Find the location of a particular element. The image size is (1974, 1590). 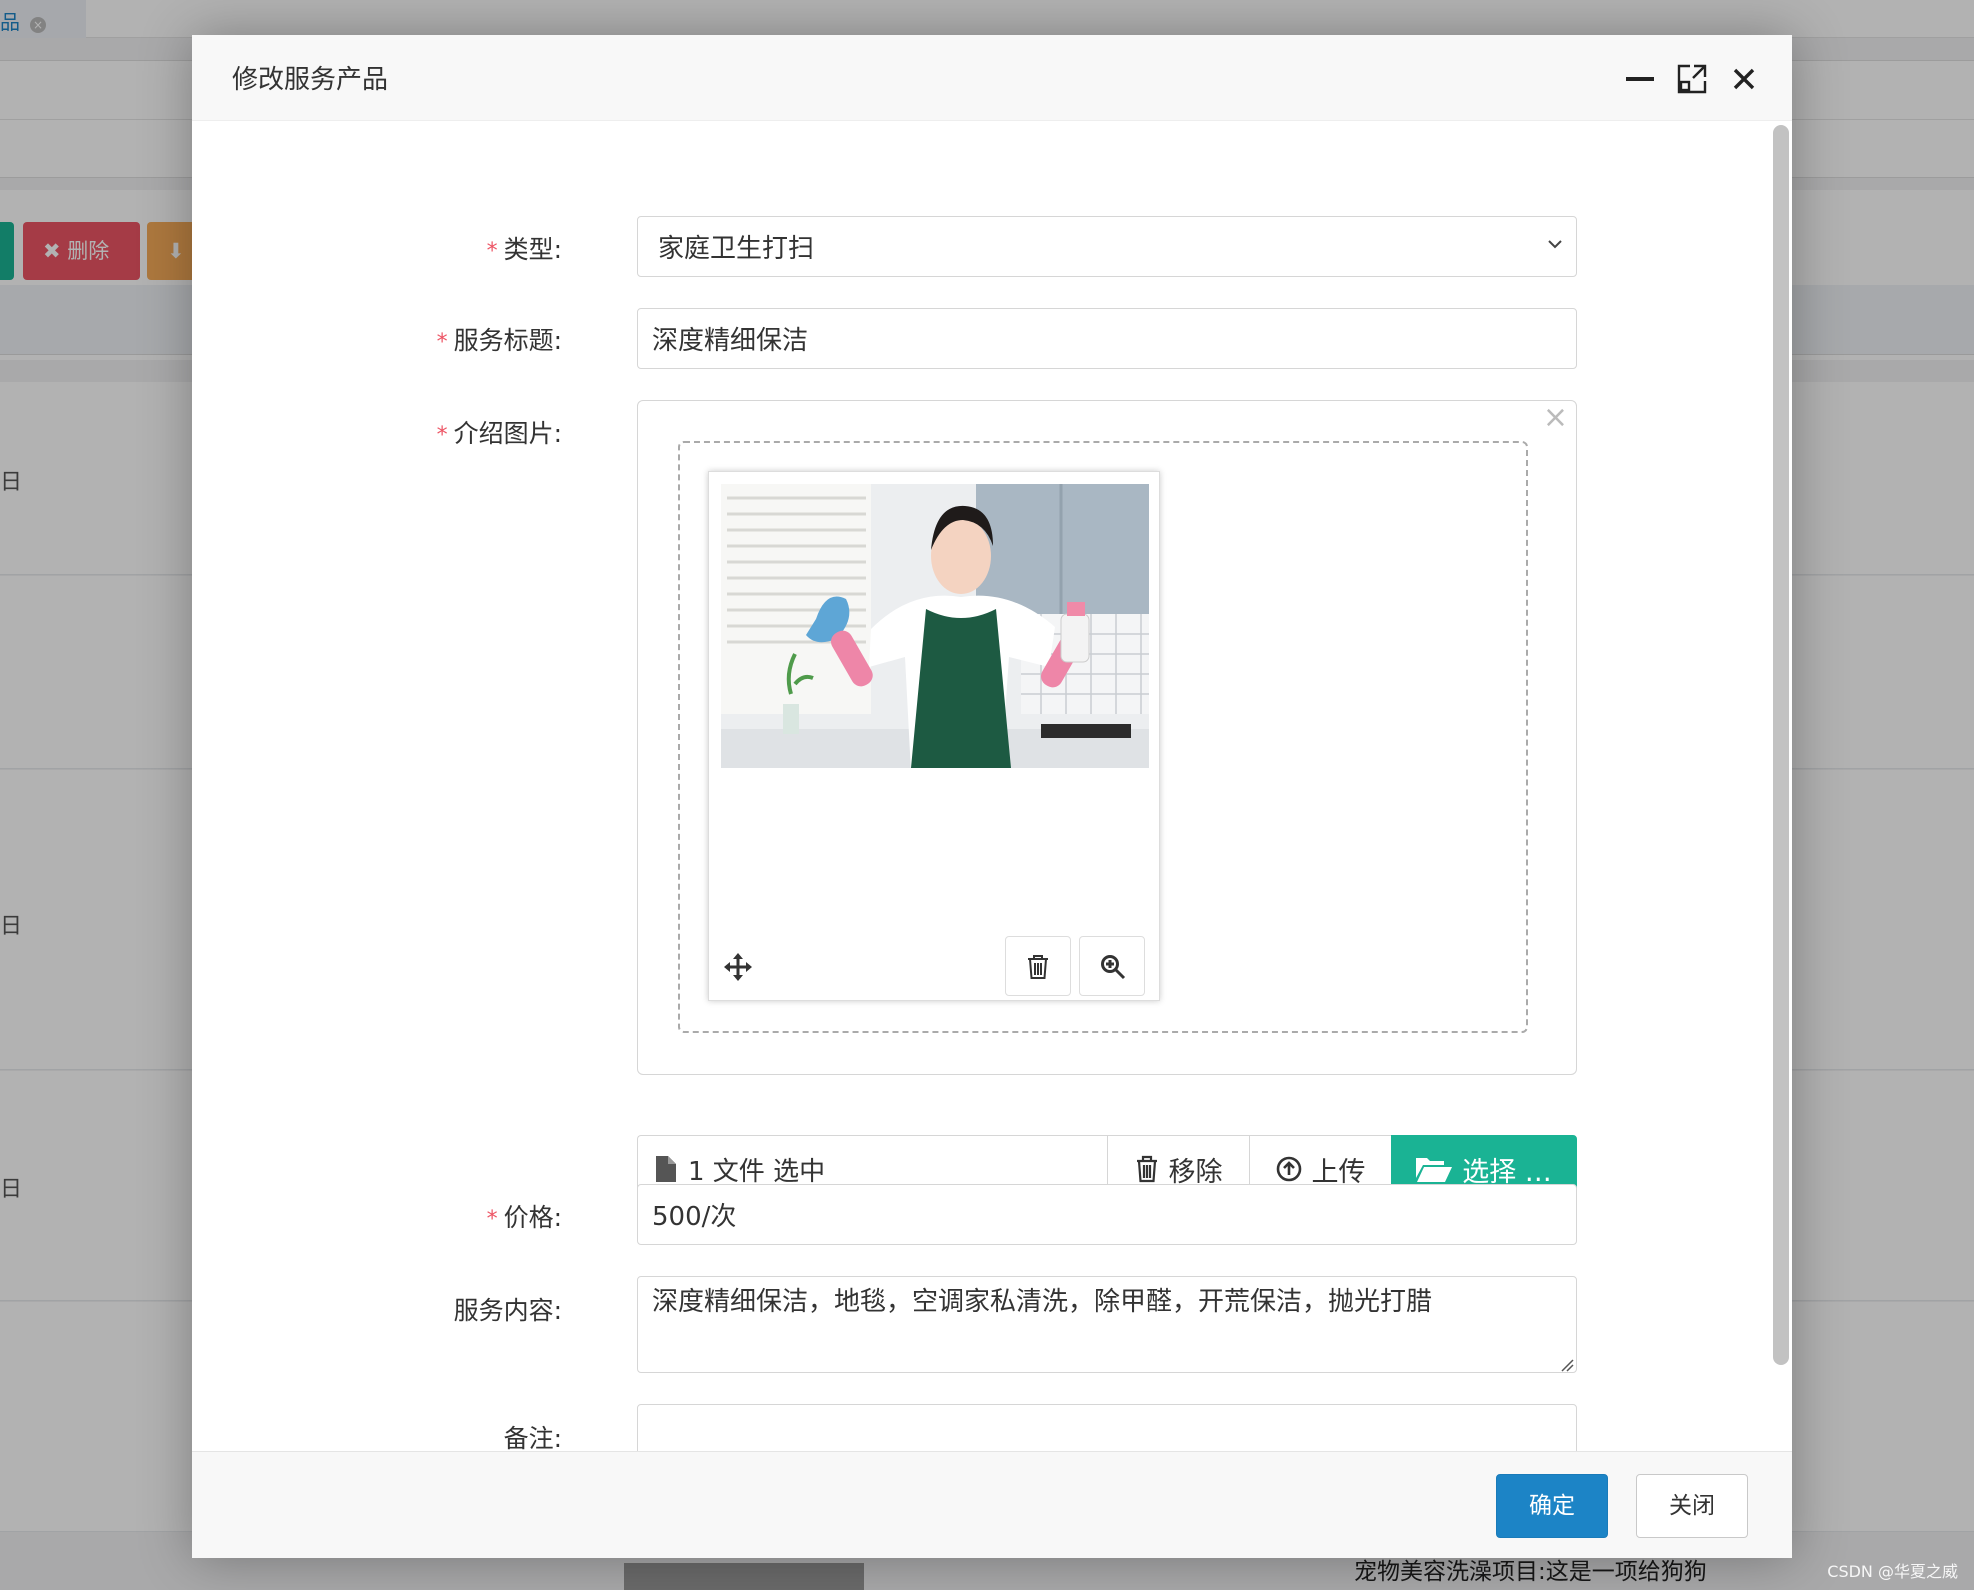

price-input: 500/次 is located at coordinates (1107, 1214).